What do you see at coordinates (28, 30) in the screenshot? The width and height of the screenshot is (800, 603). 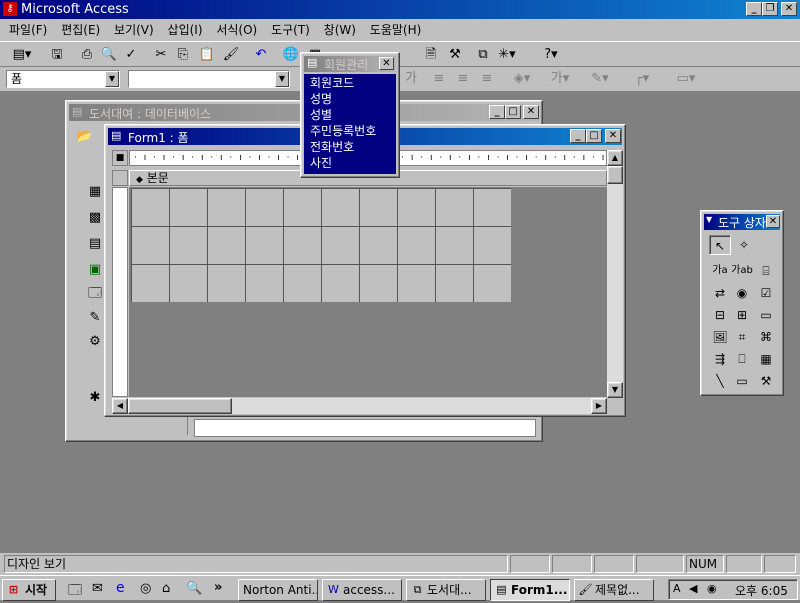 I see `menu-file: 파일(F)` at bounding box center [28, 30].